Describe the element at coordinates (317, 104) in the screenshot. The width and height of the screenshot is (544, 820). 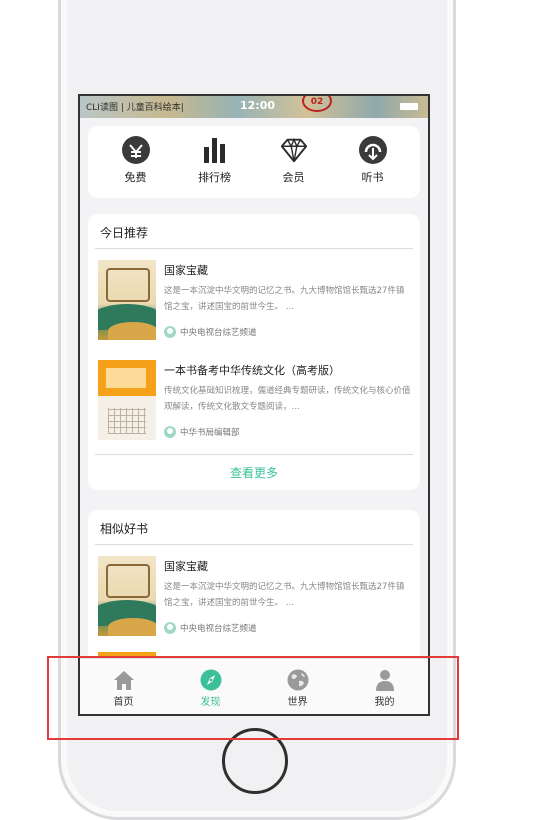
I see `status-badge: 02` at that location.